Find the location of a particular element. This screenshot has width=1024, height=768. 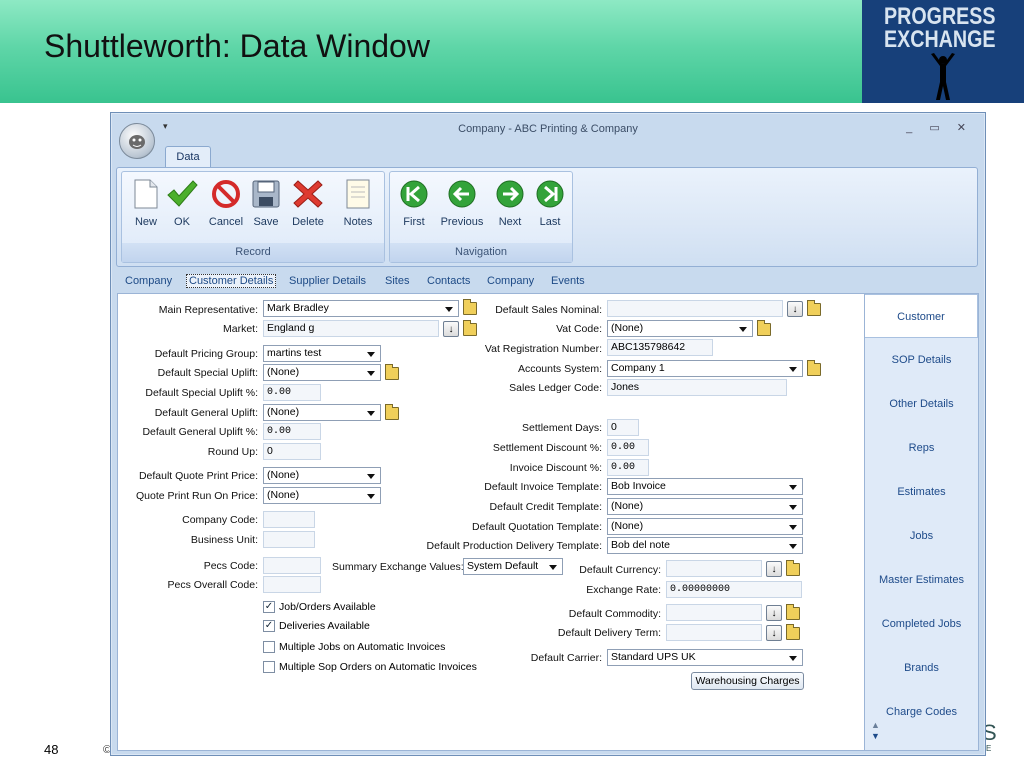

new-button: New is located at coordinates (146, 203).